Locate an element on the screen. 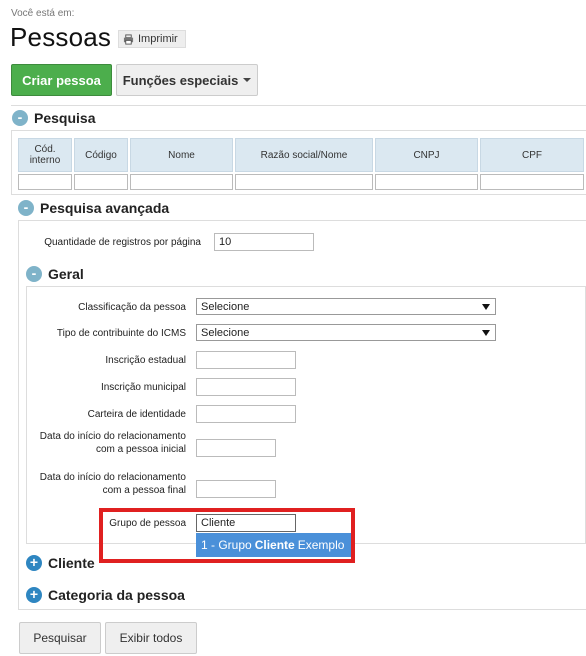 Image resolution: width=586 pixels, height=656 pixels. column-header-razao-social: Razão social/Nome is located at coordinates (304, 155).